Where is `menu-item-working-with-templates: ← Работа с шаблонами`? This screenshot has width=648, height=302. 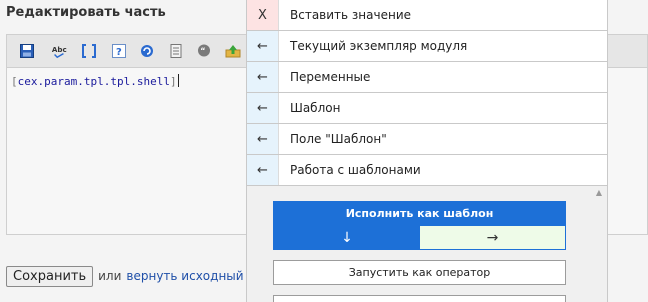 menu-item-working-with-templates: ← Работа с шаблонами is located at coordinates (427, 170).